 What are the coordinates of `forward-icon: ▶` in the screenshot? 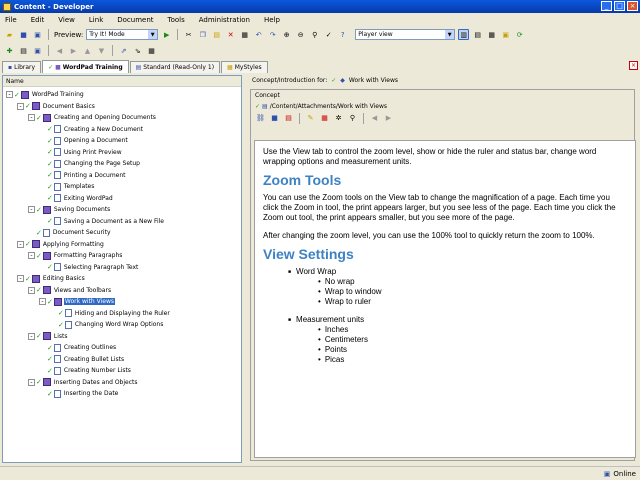 It's located at (388, 118).